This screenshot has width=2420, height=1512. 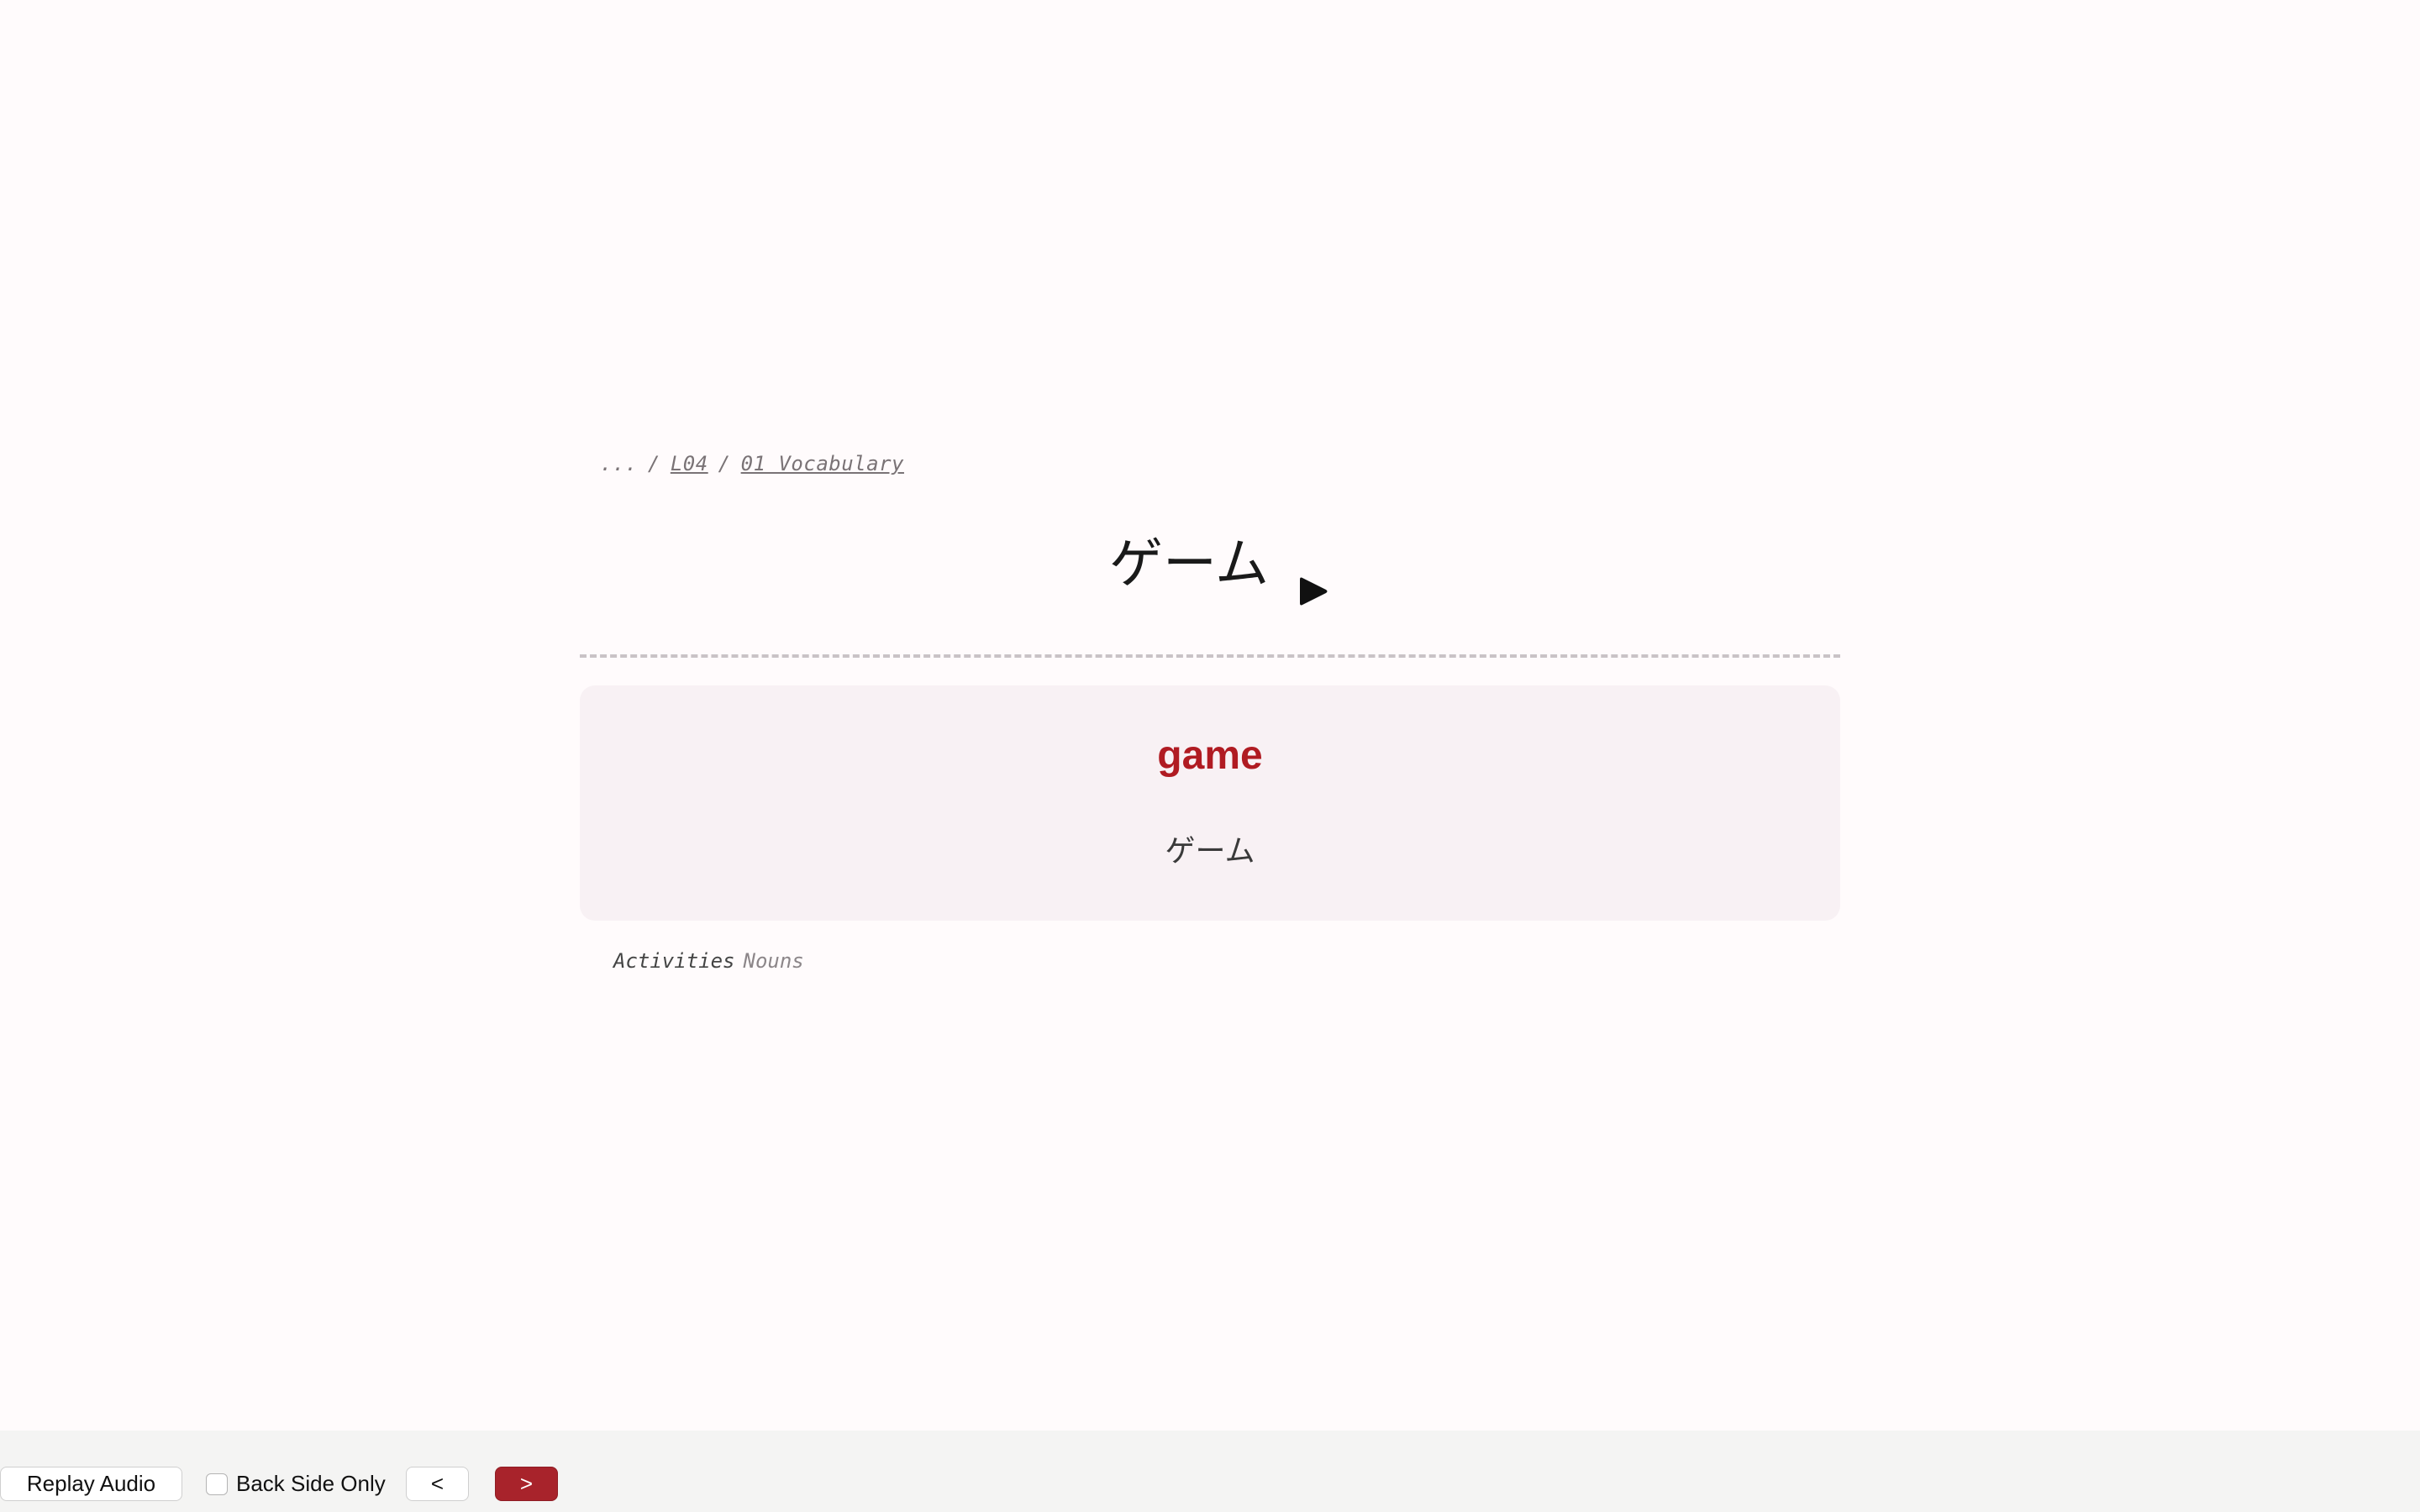 What do you see at coordinates (1314, 579) in the screenshot?
I see `play-icon` at bounding box center [1314, 579].